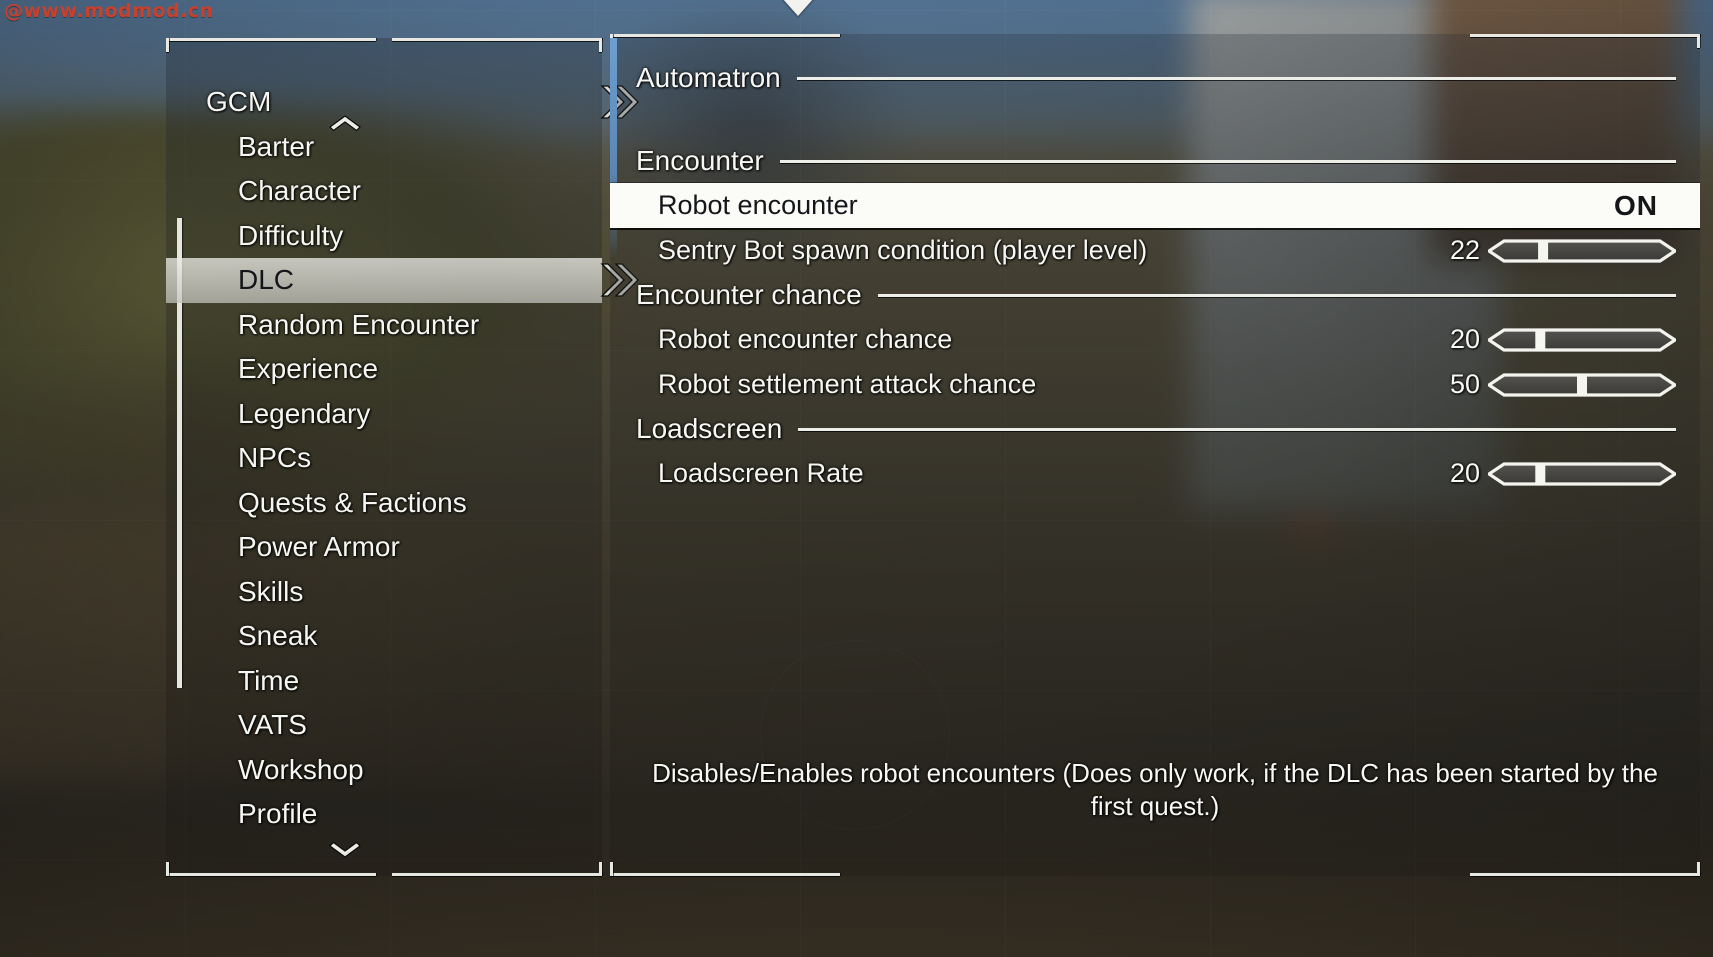 The width and height of the screenshot is (1713, 957). What do you see at coordinates (1155, 473) in the screenshot?
I see `setting-row: Loadscreen Rate 20` at bounding box center [1155, 473].